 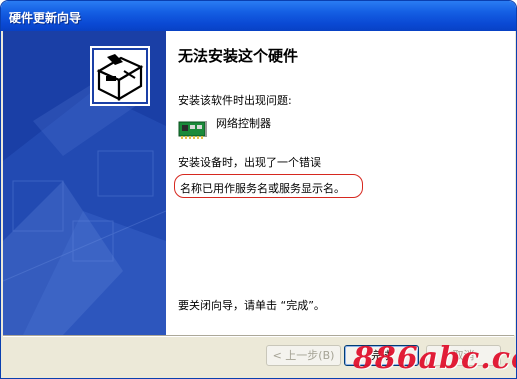 I want to click on button-separator, so click(x=258, y=336).